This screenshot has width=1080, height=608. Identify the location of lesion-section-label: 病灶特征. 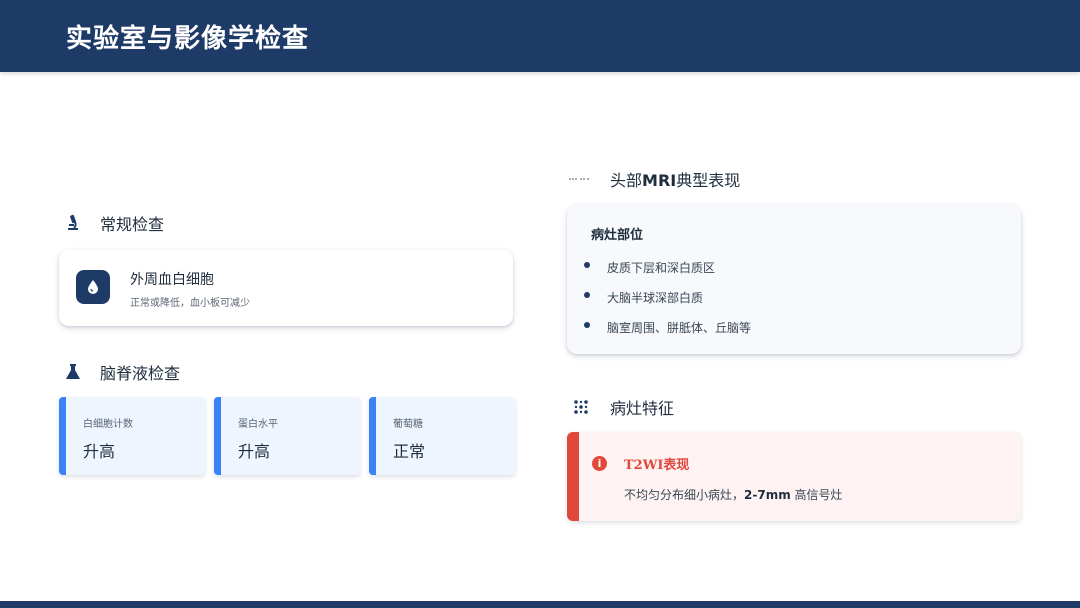
(642, 408).